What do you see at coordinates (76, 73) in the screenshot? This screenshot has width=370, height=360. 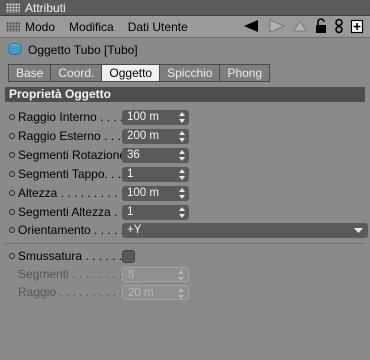 I see `tab-coord: Coord.` at bounding box center [76, 73].